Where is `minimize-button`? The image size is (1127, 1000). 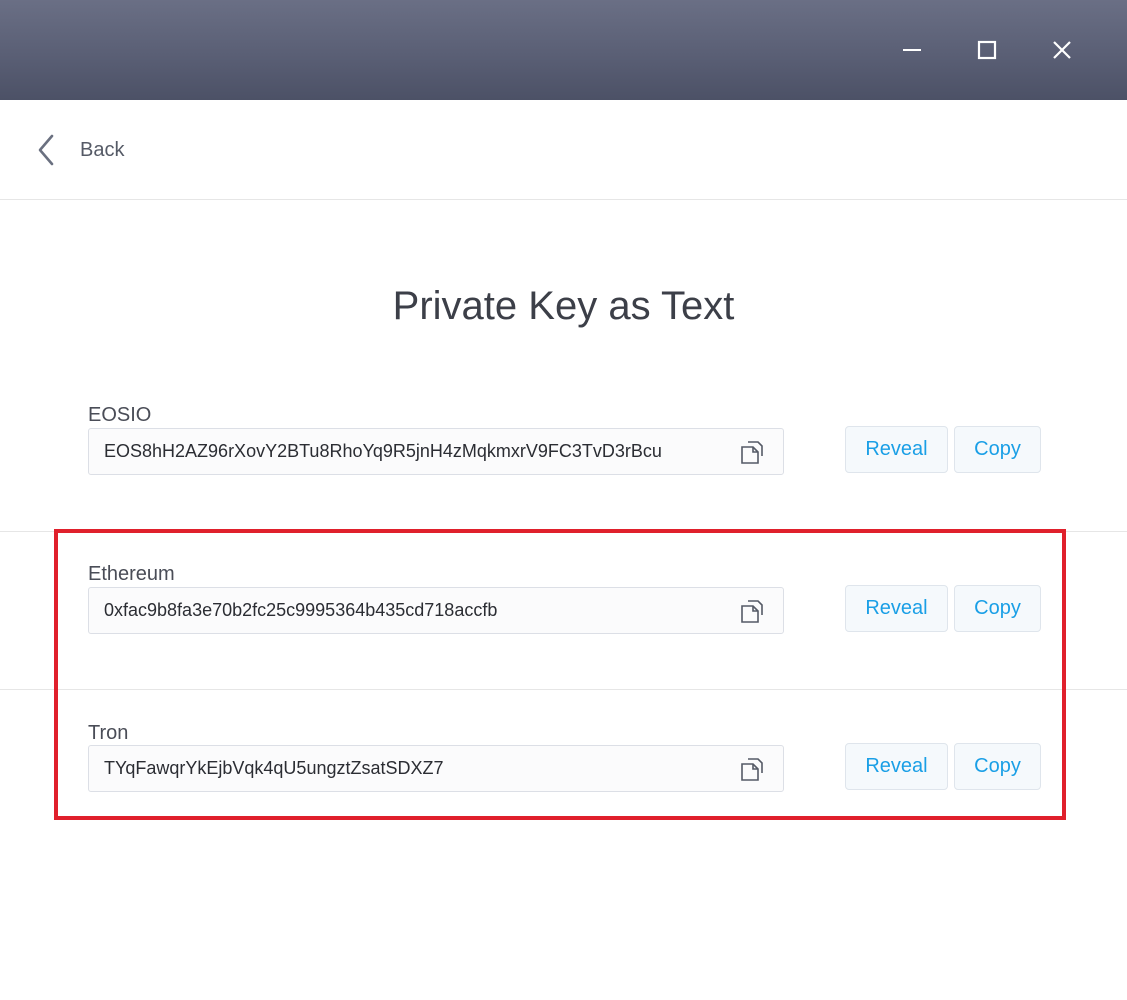 minimize-button is located at coordinates (912, 50).